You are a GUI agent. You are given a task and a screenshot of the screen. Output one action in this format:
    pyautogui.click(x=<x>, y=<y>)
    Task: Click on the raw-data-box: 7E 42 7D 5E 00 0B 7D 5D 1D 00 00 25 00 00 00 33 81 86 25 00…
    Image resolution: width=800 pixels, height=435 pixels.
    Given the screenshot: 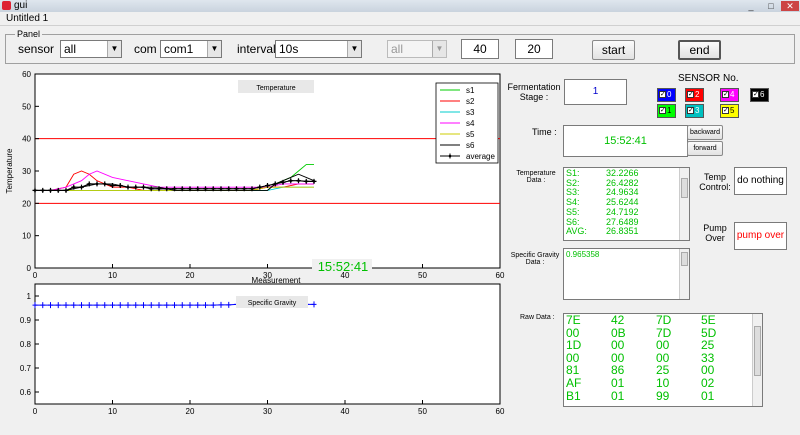 What is the action you would take?
    pyautogui.click(x=663, y=360)
    